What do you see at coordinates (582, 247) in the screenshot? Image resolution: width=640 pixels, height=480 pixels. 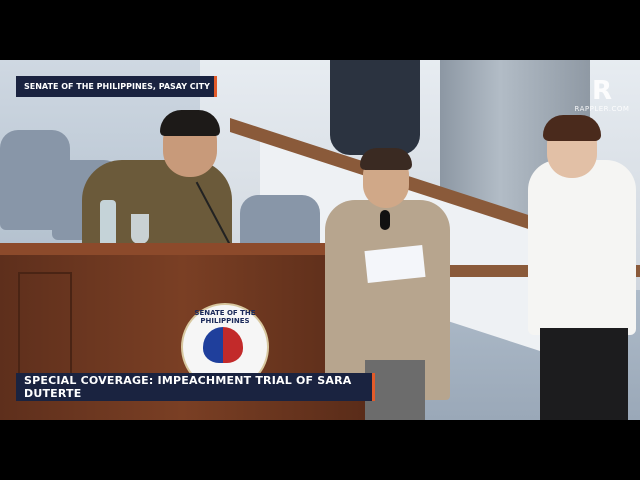 I see `person-right-body` at bounding box center [582, 247].